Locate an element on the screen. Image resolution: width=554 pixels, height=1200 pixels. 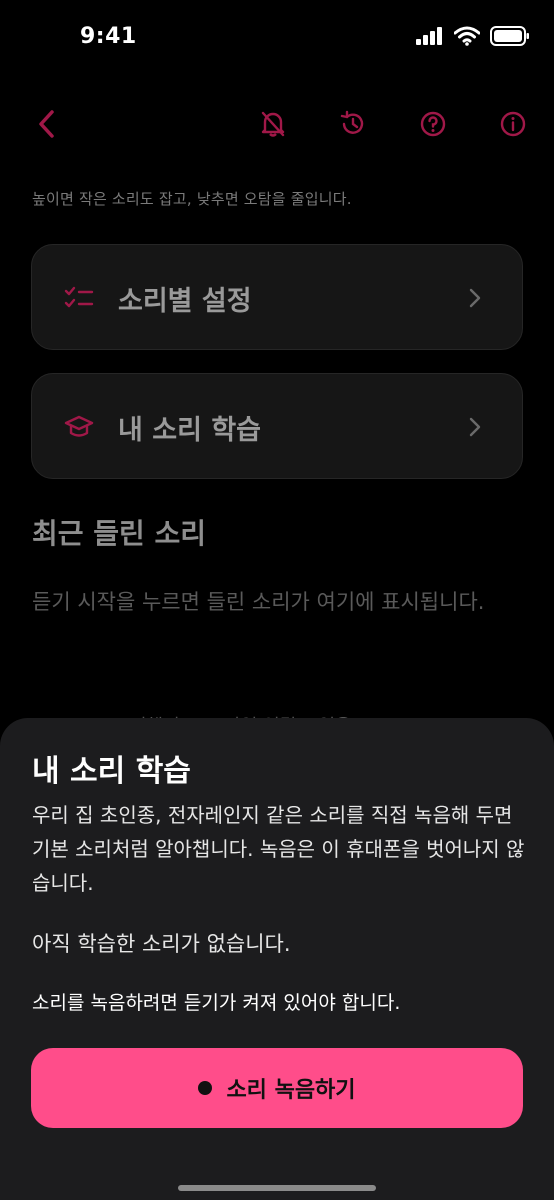
sound-settings-card: 소리별 설정 is located at coordinates (277, 297).